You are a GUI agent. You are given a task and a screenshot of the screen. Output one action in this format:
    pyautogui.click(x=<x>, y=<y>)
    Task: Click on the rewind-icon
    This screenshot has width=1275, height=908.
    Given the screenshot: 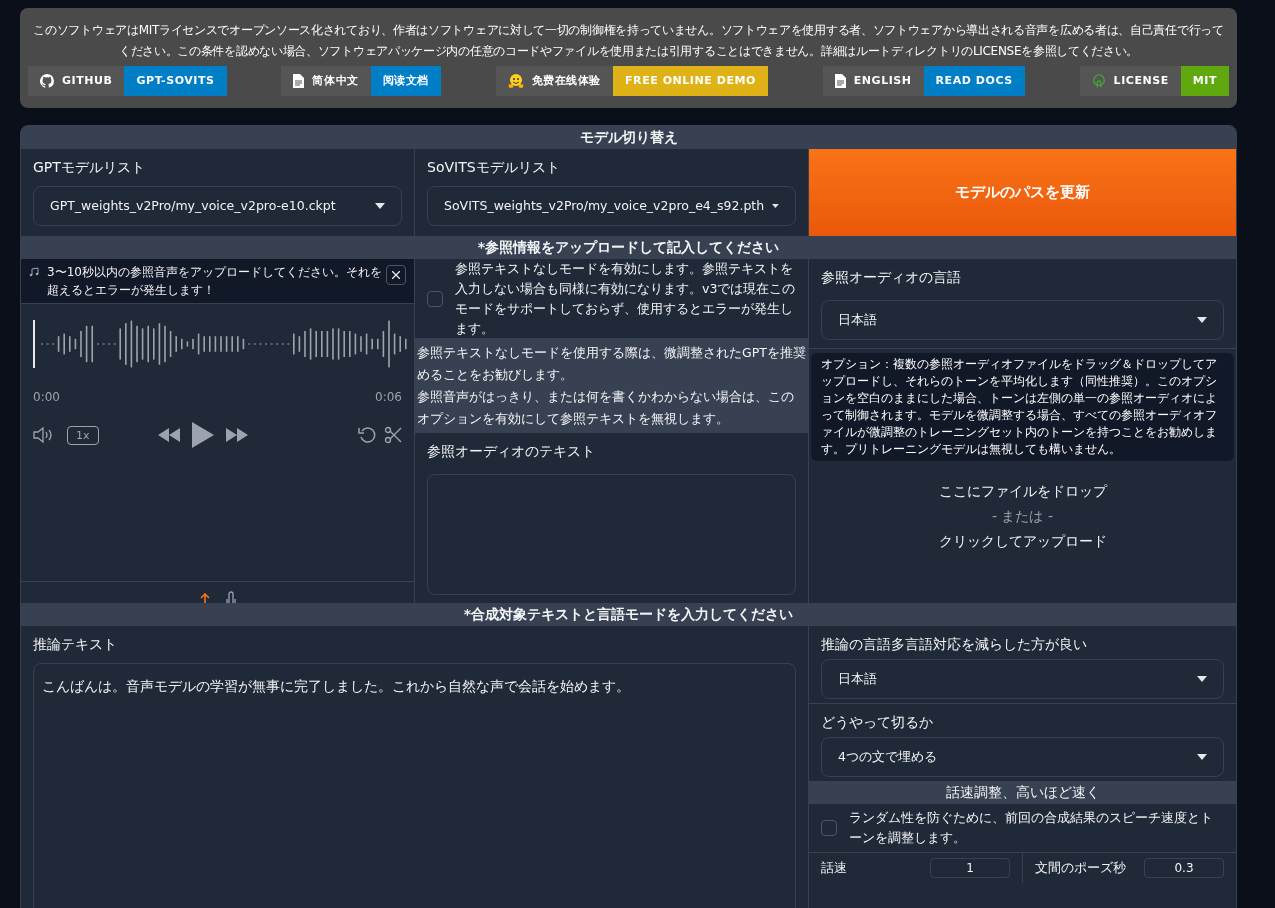 What is the action you would take?
    pyautogui.click(x=169, y=435)
    